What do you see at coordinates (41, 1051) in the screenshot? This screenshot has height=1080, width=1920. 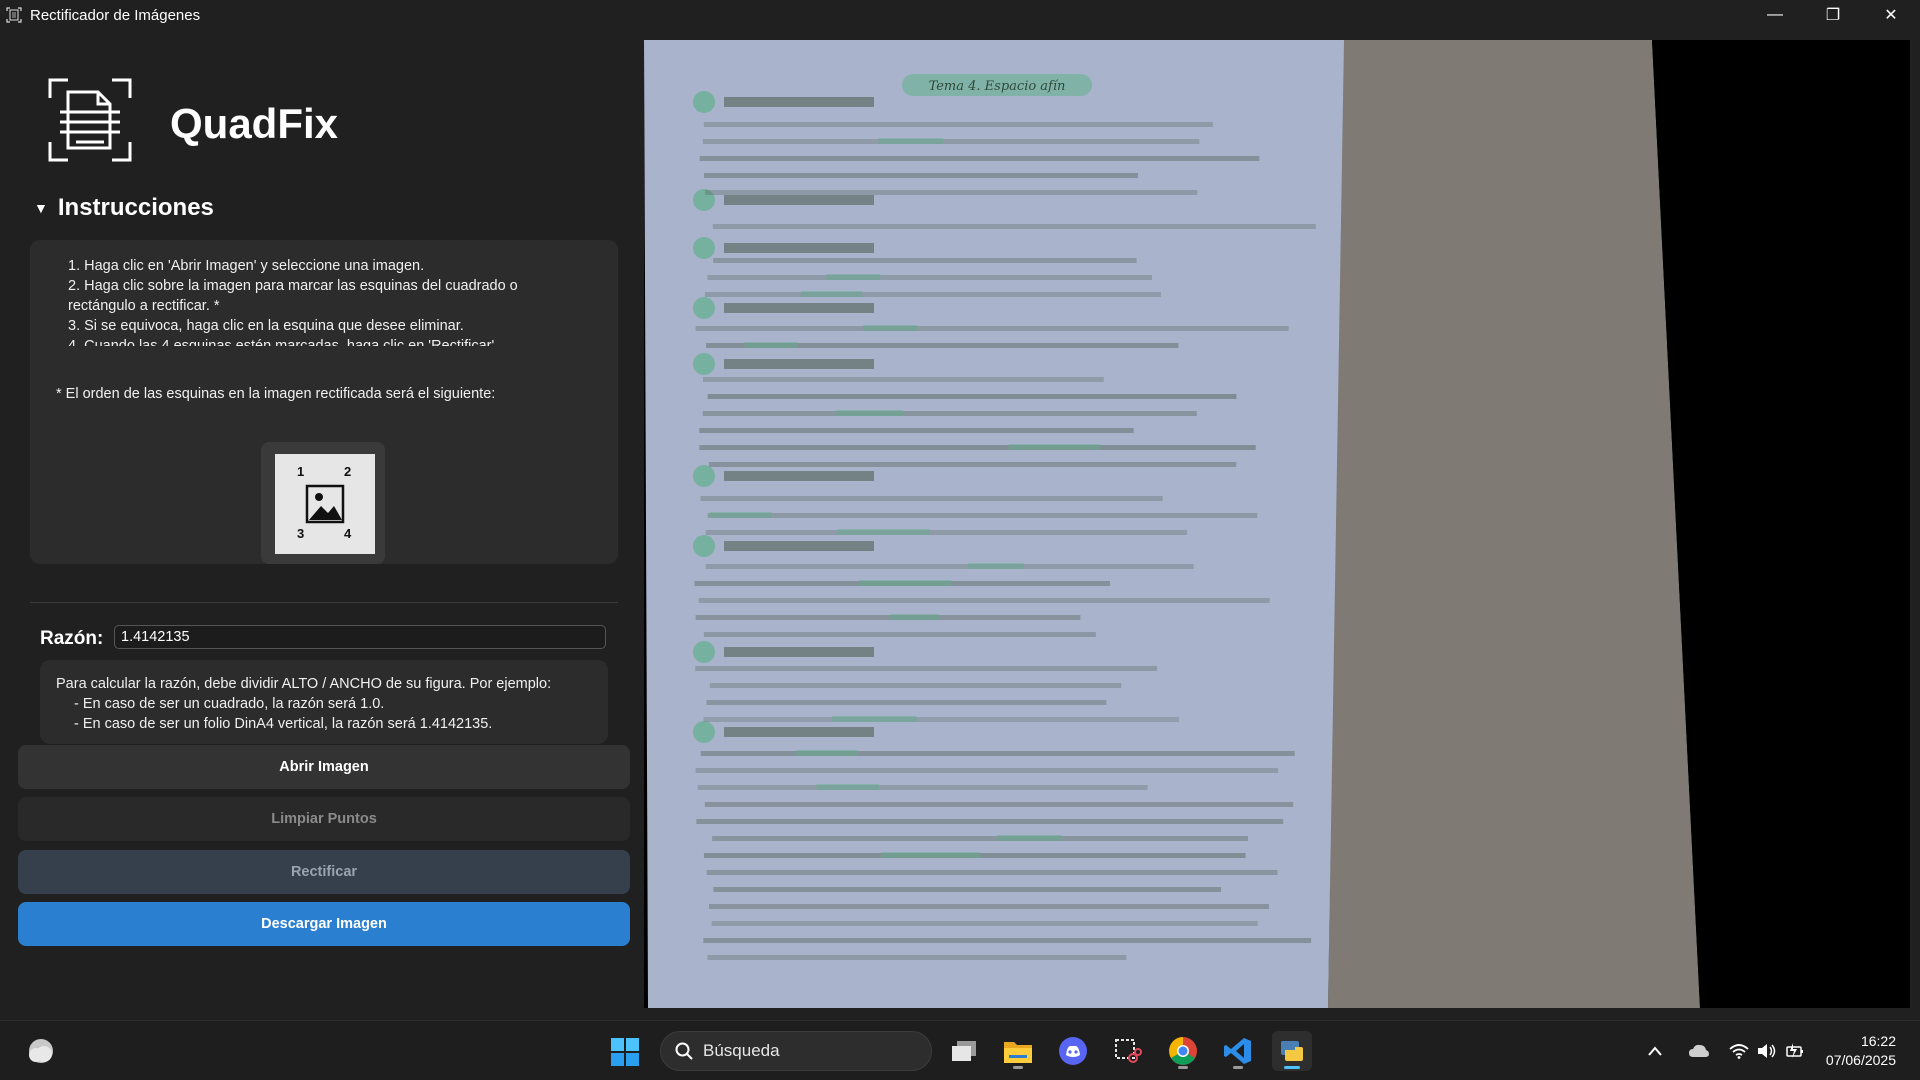 I see `weather-icon` at bounding box center [41, 1051].